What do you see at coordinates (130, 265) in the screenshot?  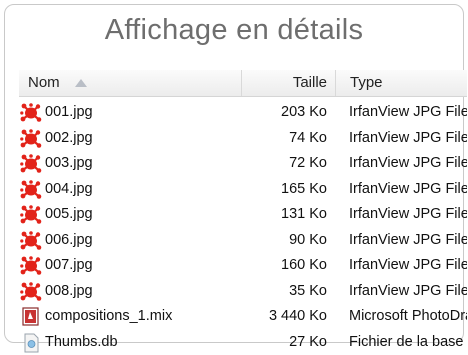 I see `file-name-cell: 007.jpg` at bounding box center [130, 265].